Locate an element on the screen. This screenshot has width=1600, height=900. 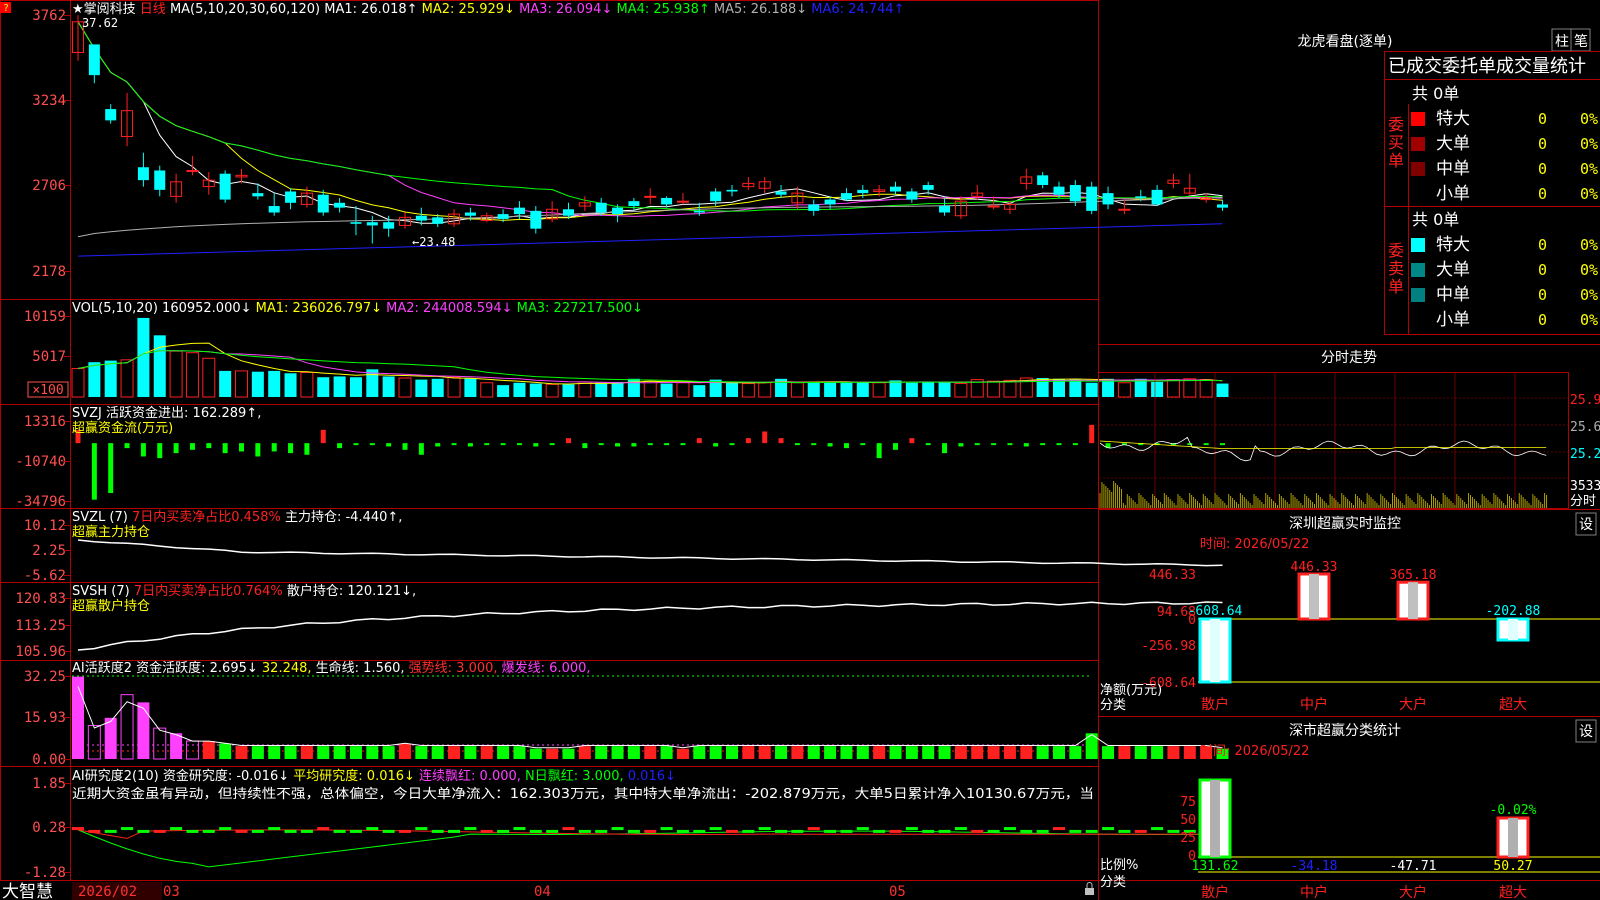
monitor-bar is located at coordinates (1215, 650).